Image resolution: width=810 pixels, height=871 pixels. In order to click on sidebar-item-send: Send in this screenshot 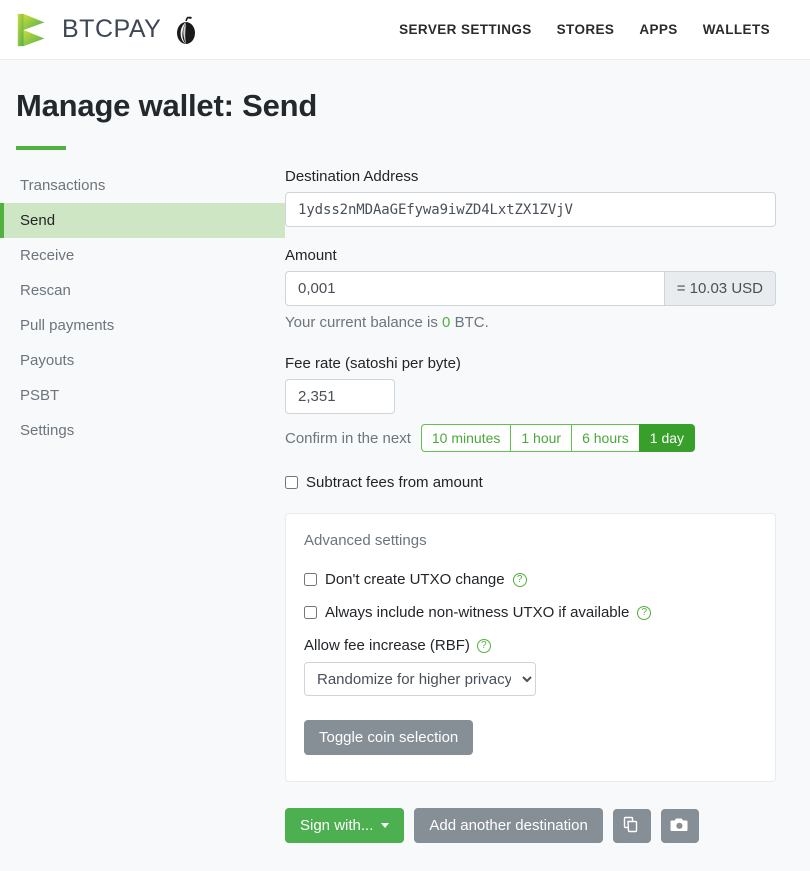, I will do `click(142, 220)`.